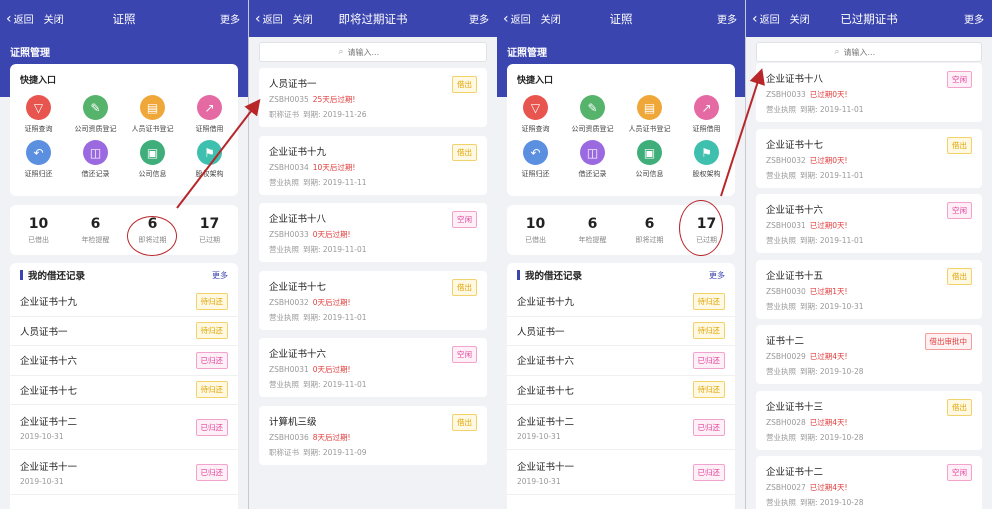 The height and width of the screenshot is (509, 992). Describe the element at coordinates (869, 482) in the screenshot. I see `cert-card: 企业证书十二 ZSBH0027 已过期4天! 营业执照 到期: 2019-10-28 空闲` at that location.